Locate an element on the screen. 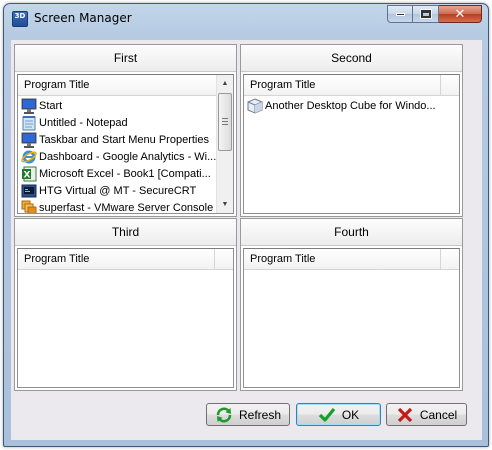  list-item-label: superfast - VMware Server Console is located at coordinates (126, 207).